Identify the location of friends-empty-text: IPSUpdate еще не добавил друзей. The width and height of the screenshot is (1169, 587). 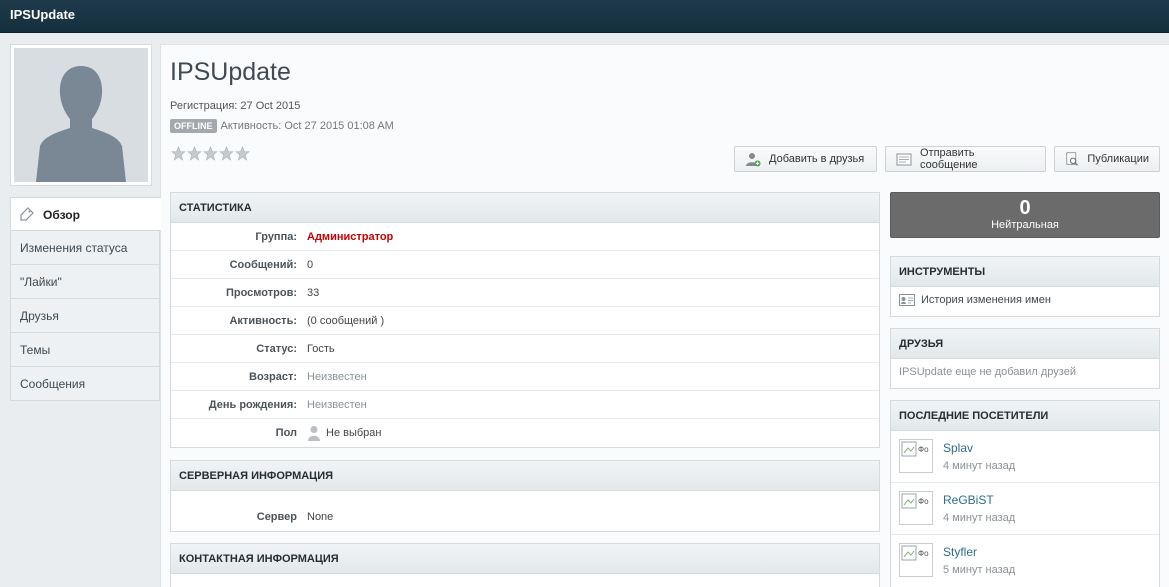
(987, 372).